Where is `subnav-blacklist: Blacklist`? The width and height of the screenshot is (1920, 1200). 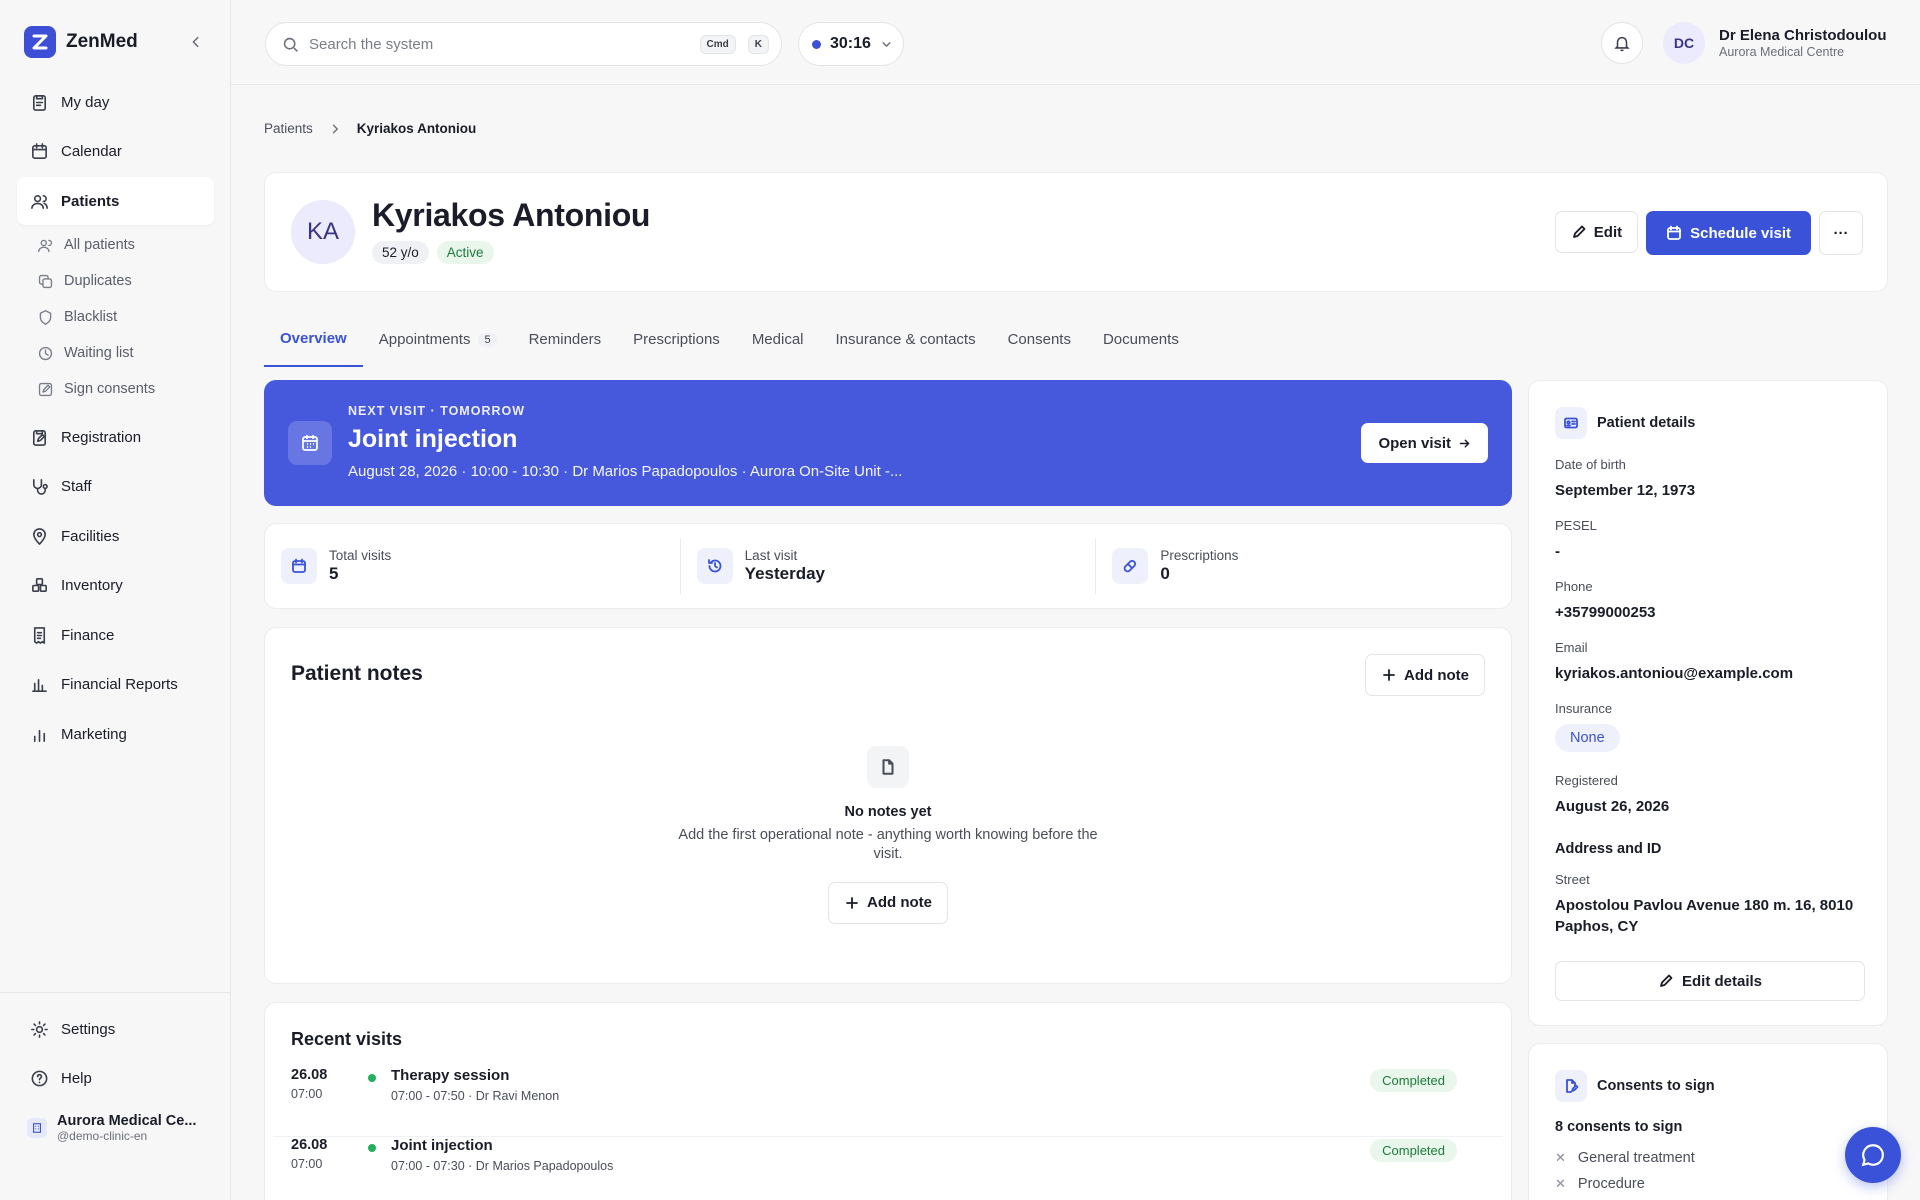
subnav-blacklist: Blacklist is located at coordinates (115, 317).